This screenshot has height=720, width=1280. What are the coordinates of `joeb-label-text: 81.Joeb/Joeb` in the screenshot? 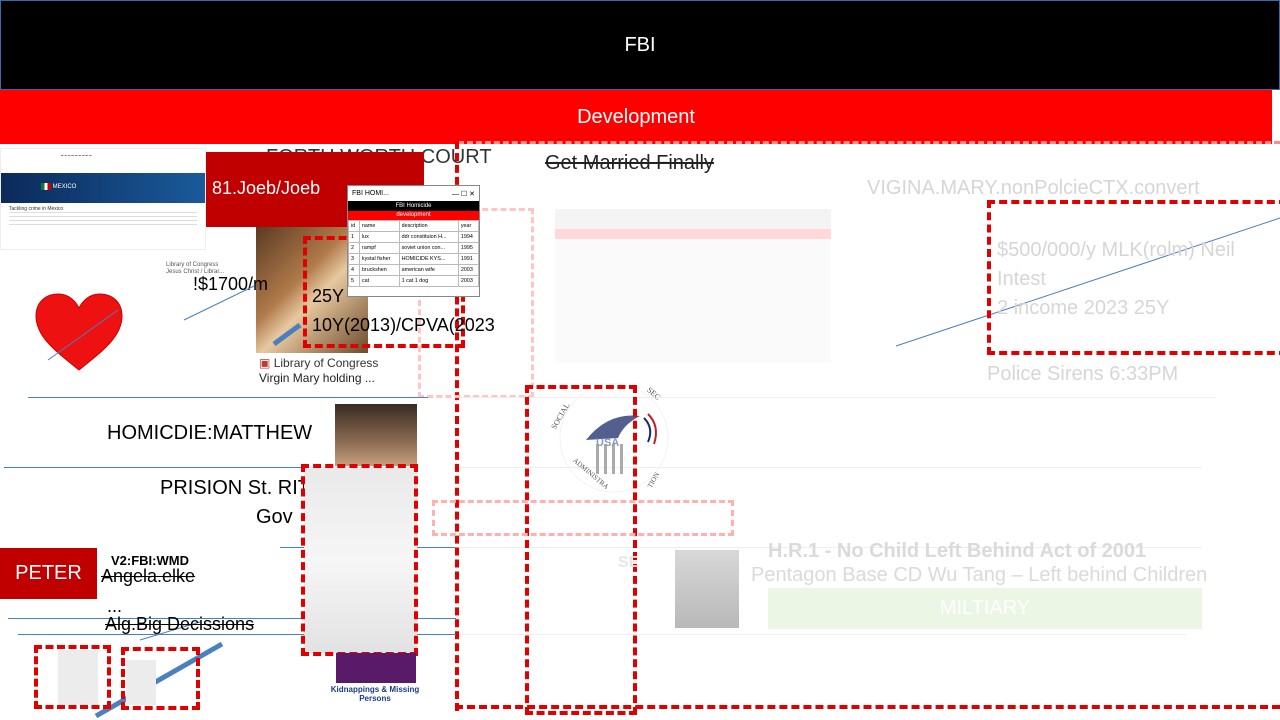 It's located at (266, 188).